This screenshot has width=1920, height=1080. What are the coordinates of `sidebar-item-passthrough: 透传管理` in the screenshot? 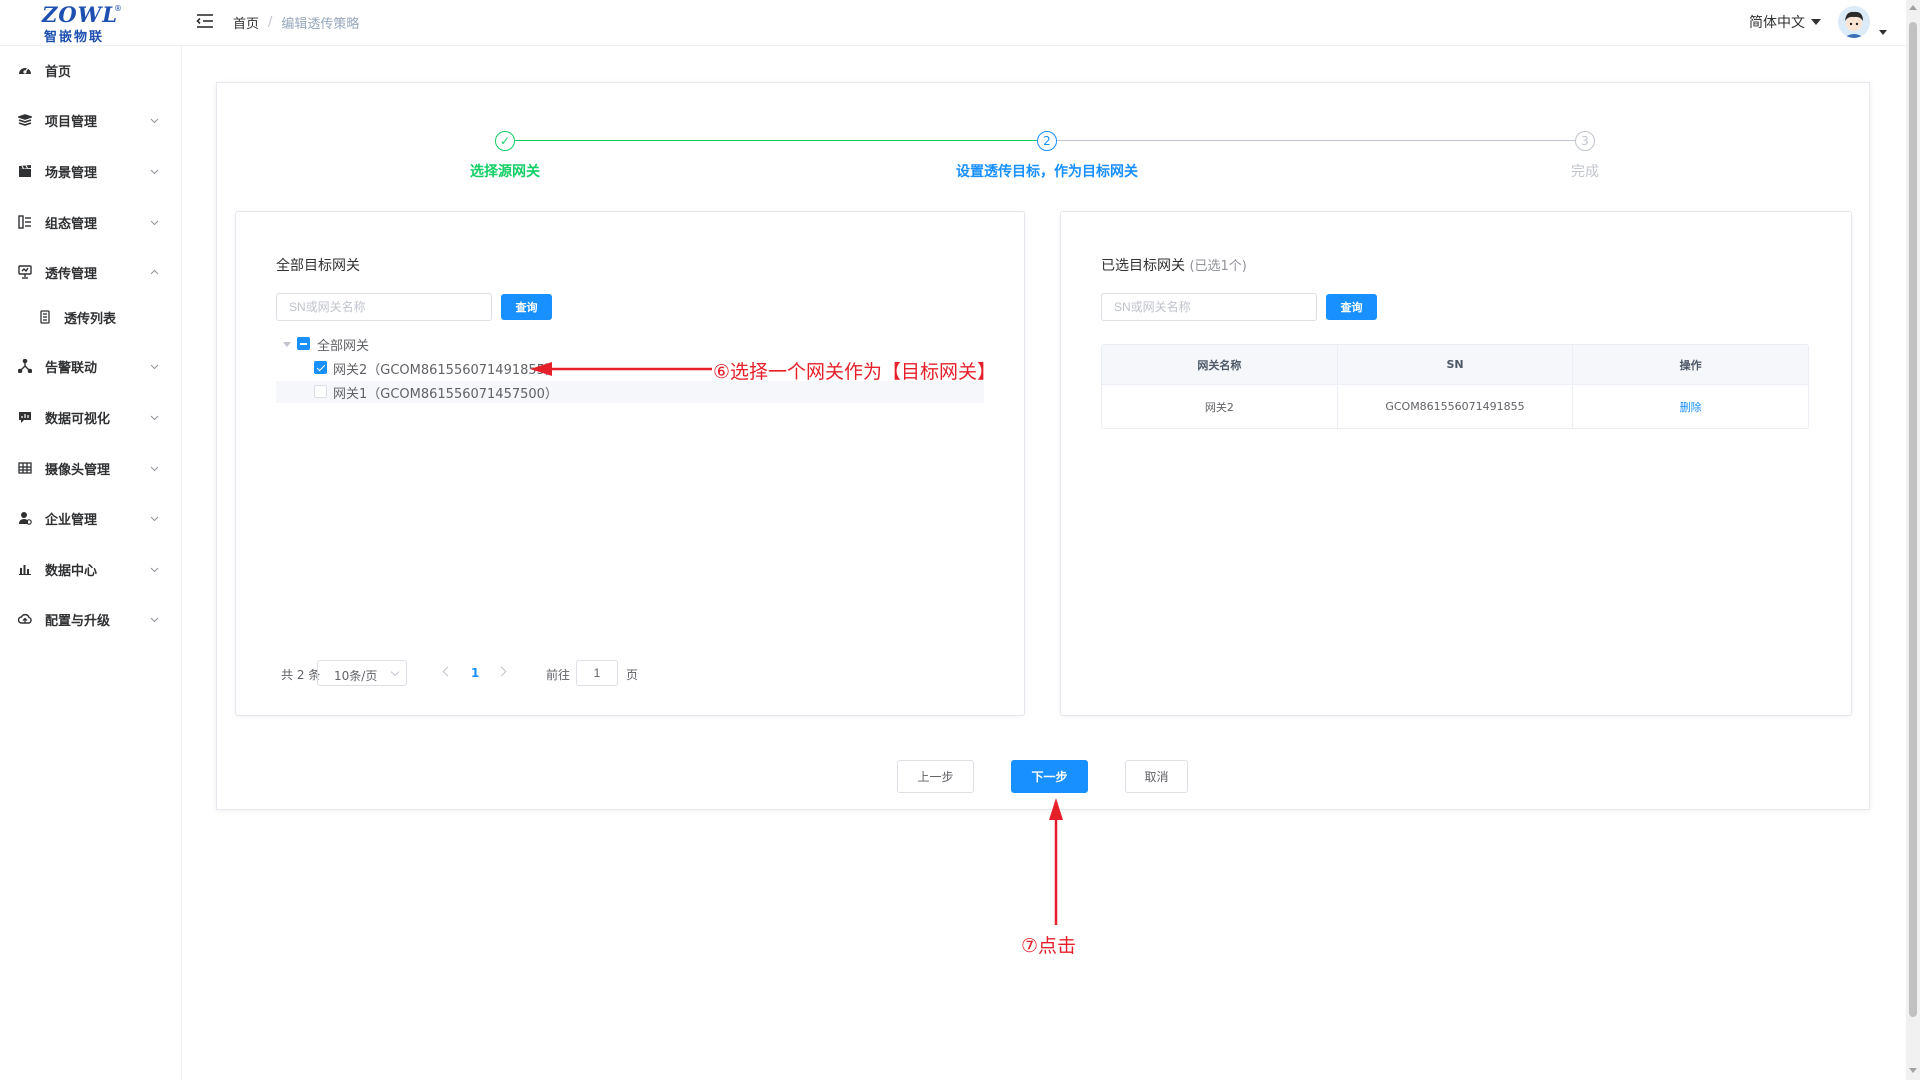 It's located at (90, 272).